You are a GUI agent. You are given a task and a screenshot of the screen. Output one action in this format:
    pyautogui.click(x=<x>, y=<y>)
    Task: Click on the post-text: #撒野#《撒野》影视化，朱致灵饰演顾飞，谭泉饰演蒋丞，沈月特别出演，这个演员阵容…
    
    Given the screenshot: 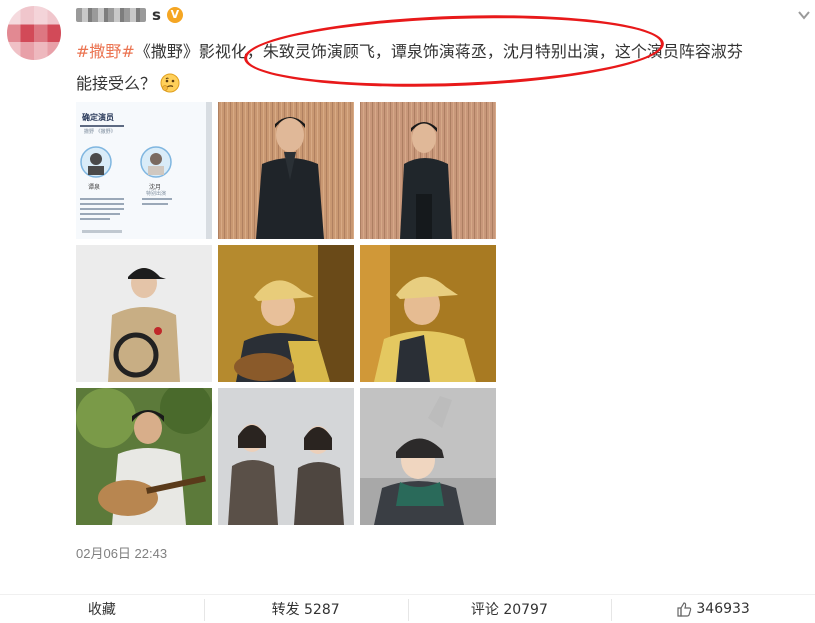 What is the action you would take?
    pyautogui.click(x=441, y=68)
    